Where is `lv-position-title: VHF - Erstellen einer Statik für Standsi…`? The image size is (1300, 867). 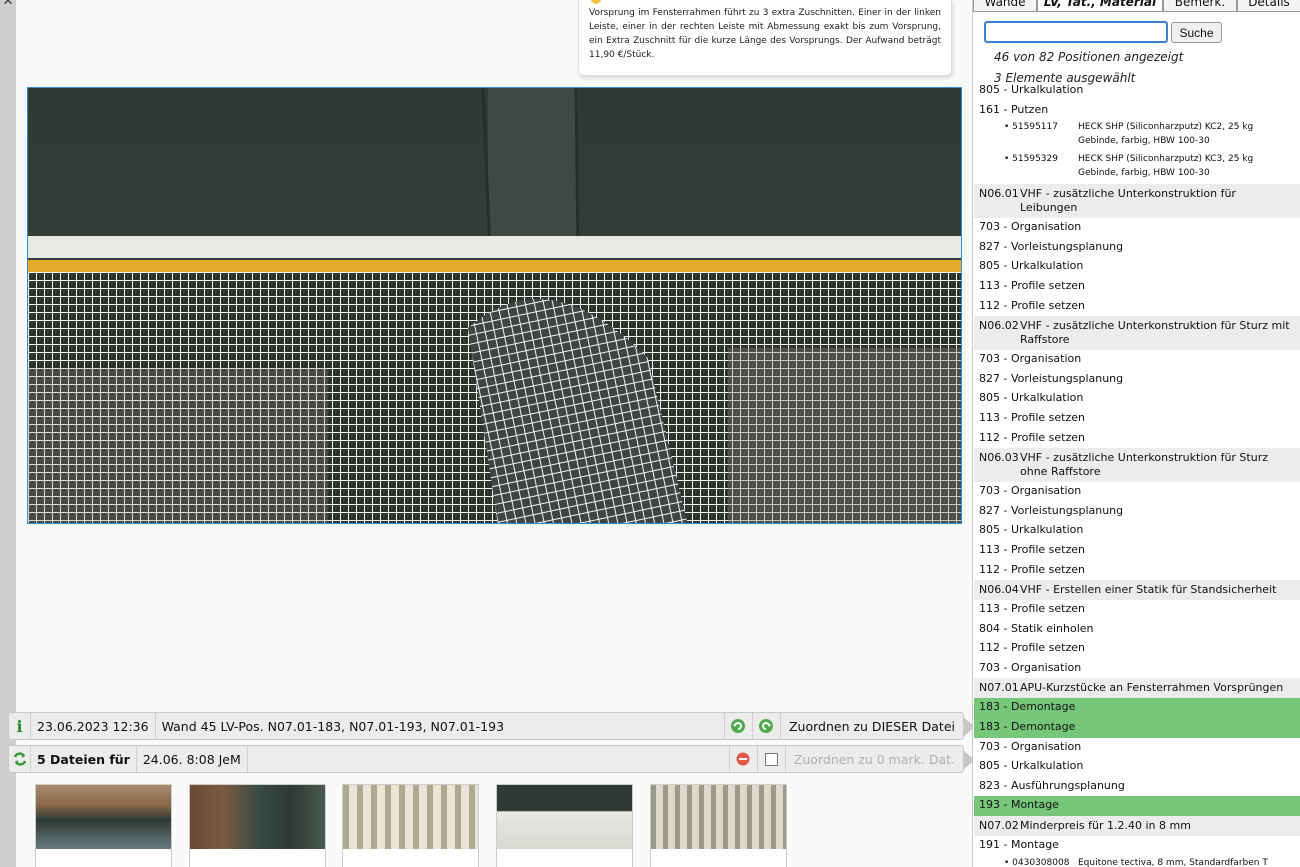 lv-position-title: VHF - Erstellen einer Statik für Standsi… is located at coordinates (1148, 590).